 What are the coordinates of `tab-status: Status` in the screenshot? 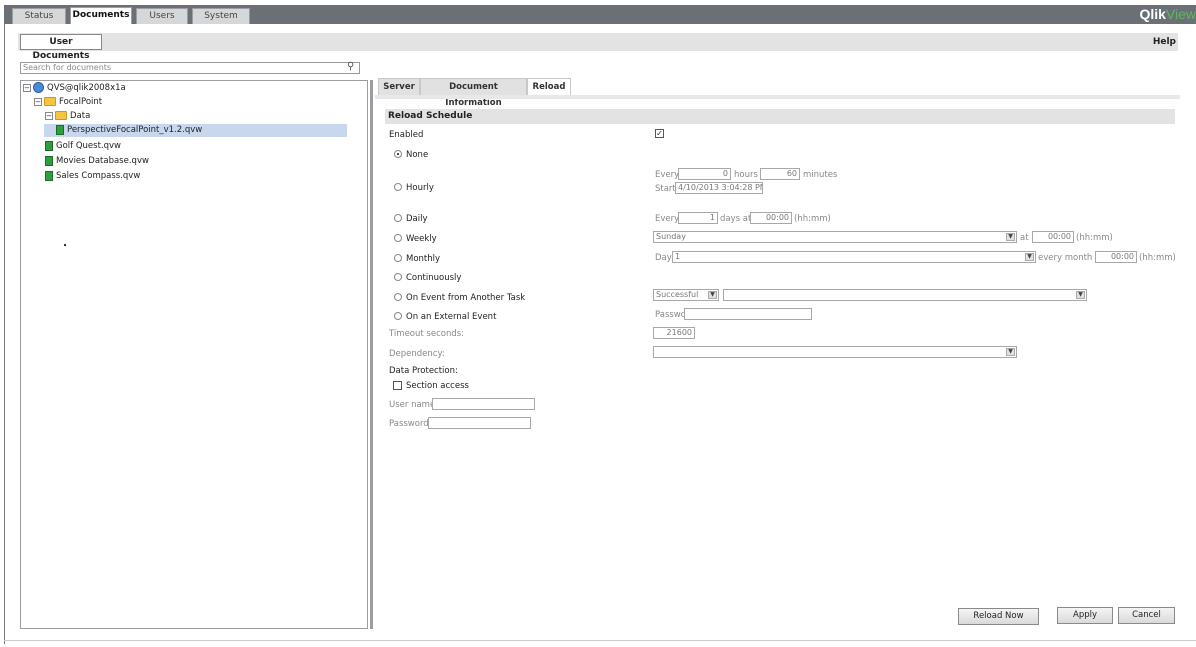 It's located at (39, 16).